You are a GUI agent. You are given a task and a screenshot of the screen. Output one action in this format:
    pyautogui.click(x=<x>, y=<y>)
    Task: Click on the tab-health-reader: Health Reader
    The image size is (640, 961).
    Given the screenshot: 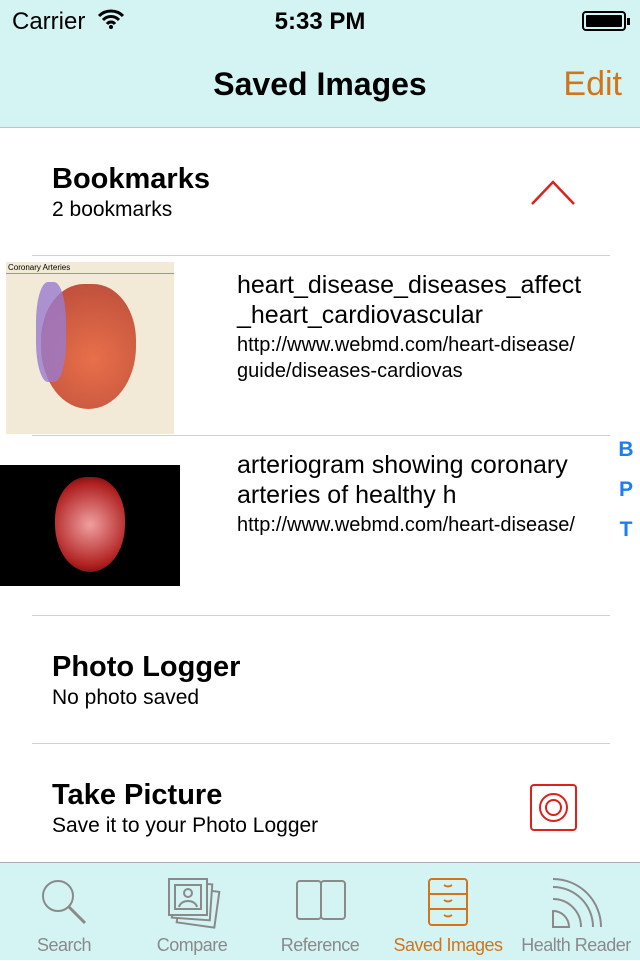 What is the action you would take?
    pyautogui.click(x=576, y=912)
    